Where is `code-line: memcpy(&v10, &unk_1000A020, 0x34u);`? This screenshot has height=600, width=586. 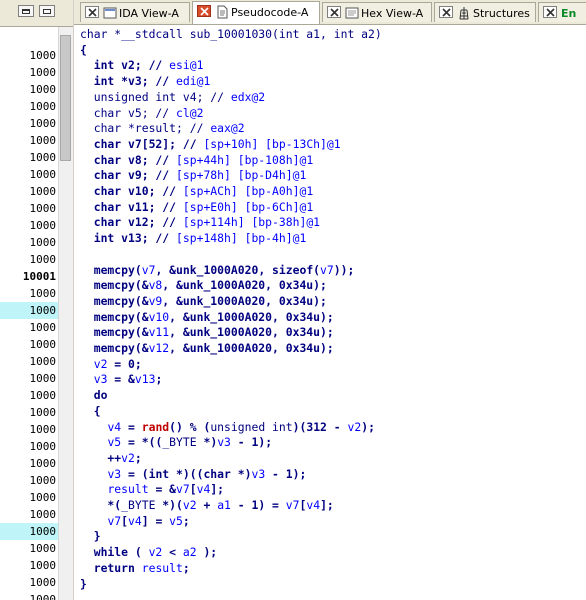 code-line: memcpy(&v10, &unk_1000A020, 0x34u); is located at coordinates (207, 317).